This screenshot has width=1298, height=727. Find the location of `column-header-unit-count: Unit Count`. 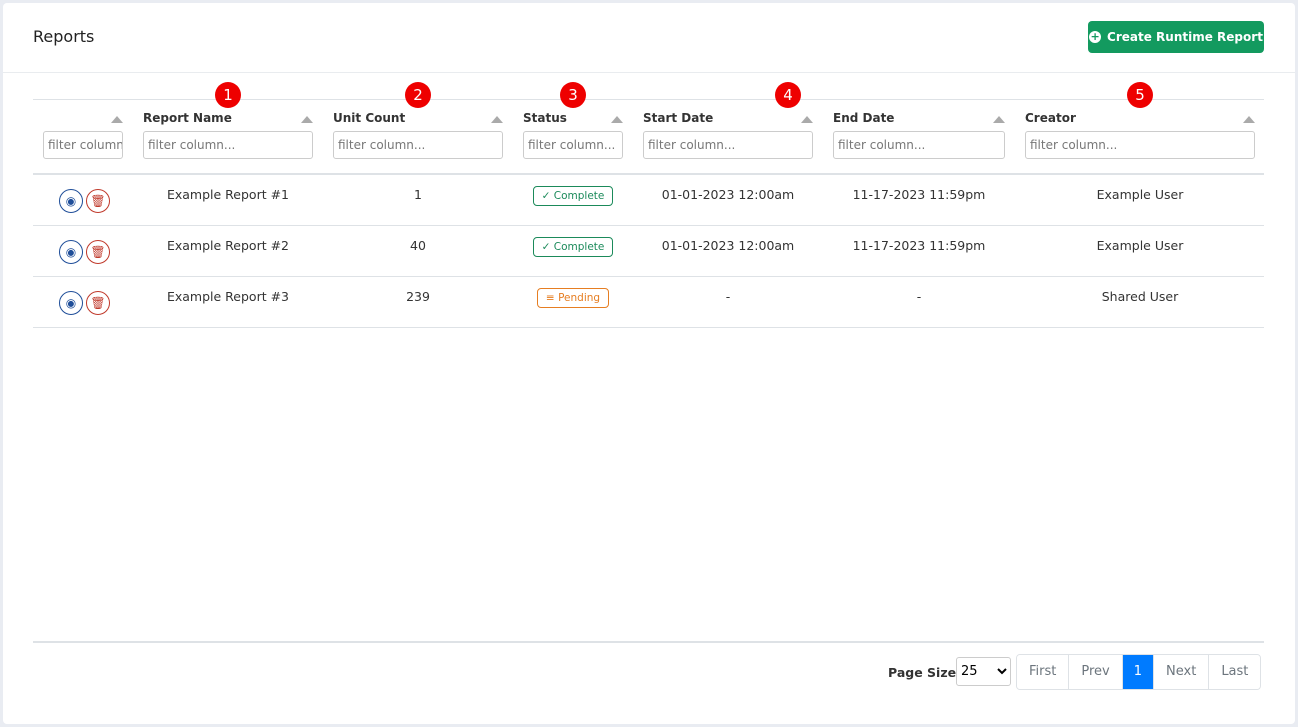

column-header-unit-count: Unit Count is located at coordinates (369, 118).